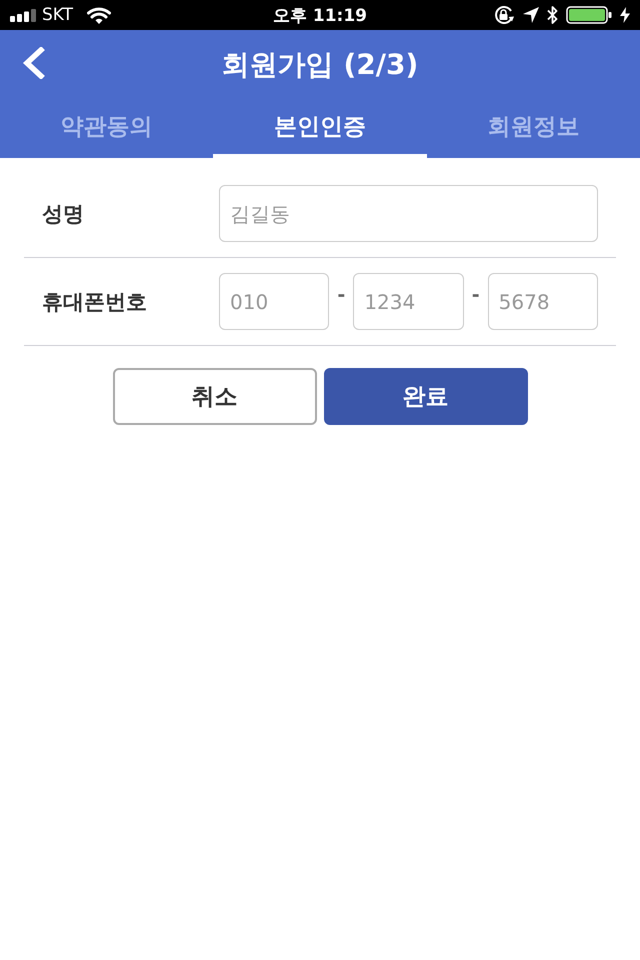 This screenshot has height=960, width=640. I want to click on cancel-button: 취소, so click(214, 396).